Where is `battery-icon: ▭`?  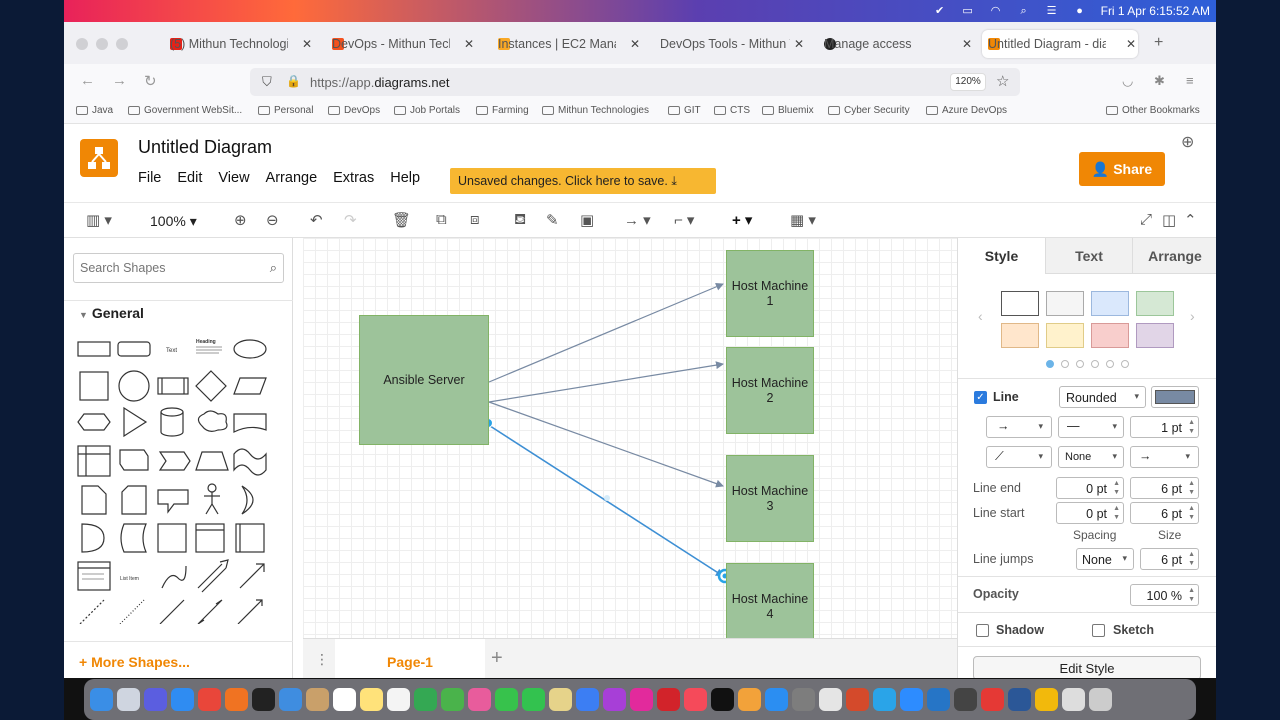
battery-icon: ▭ is located at coordinates (968, 11).